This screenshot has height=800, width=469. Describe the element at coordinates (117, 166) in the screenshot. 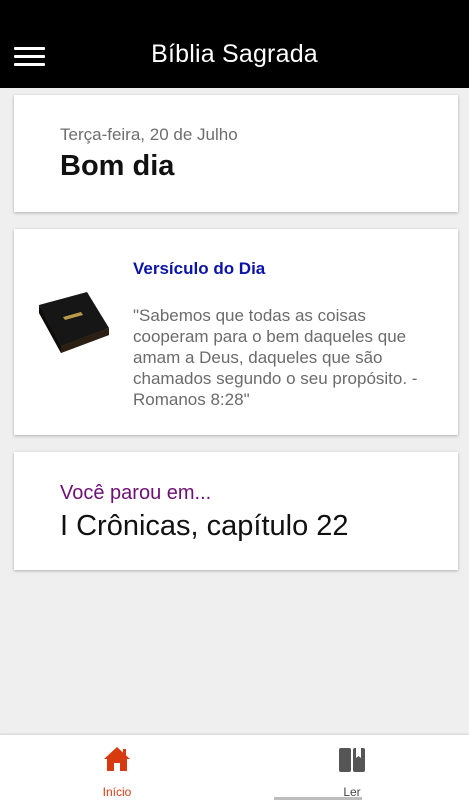

I see `greeting-text: Bom dia` at that location.